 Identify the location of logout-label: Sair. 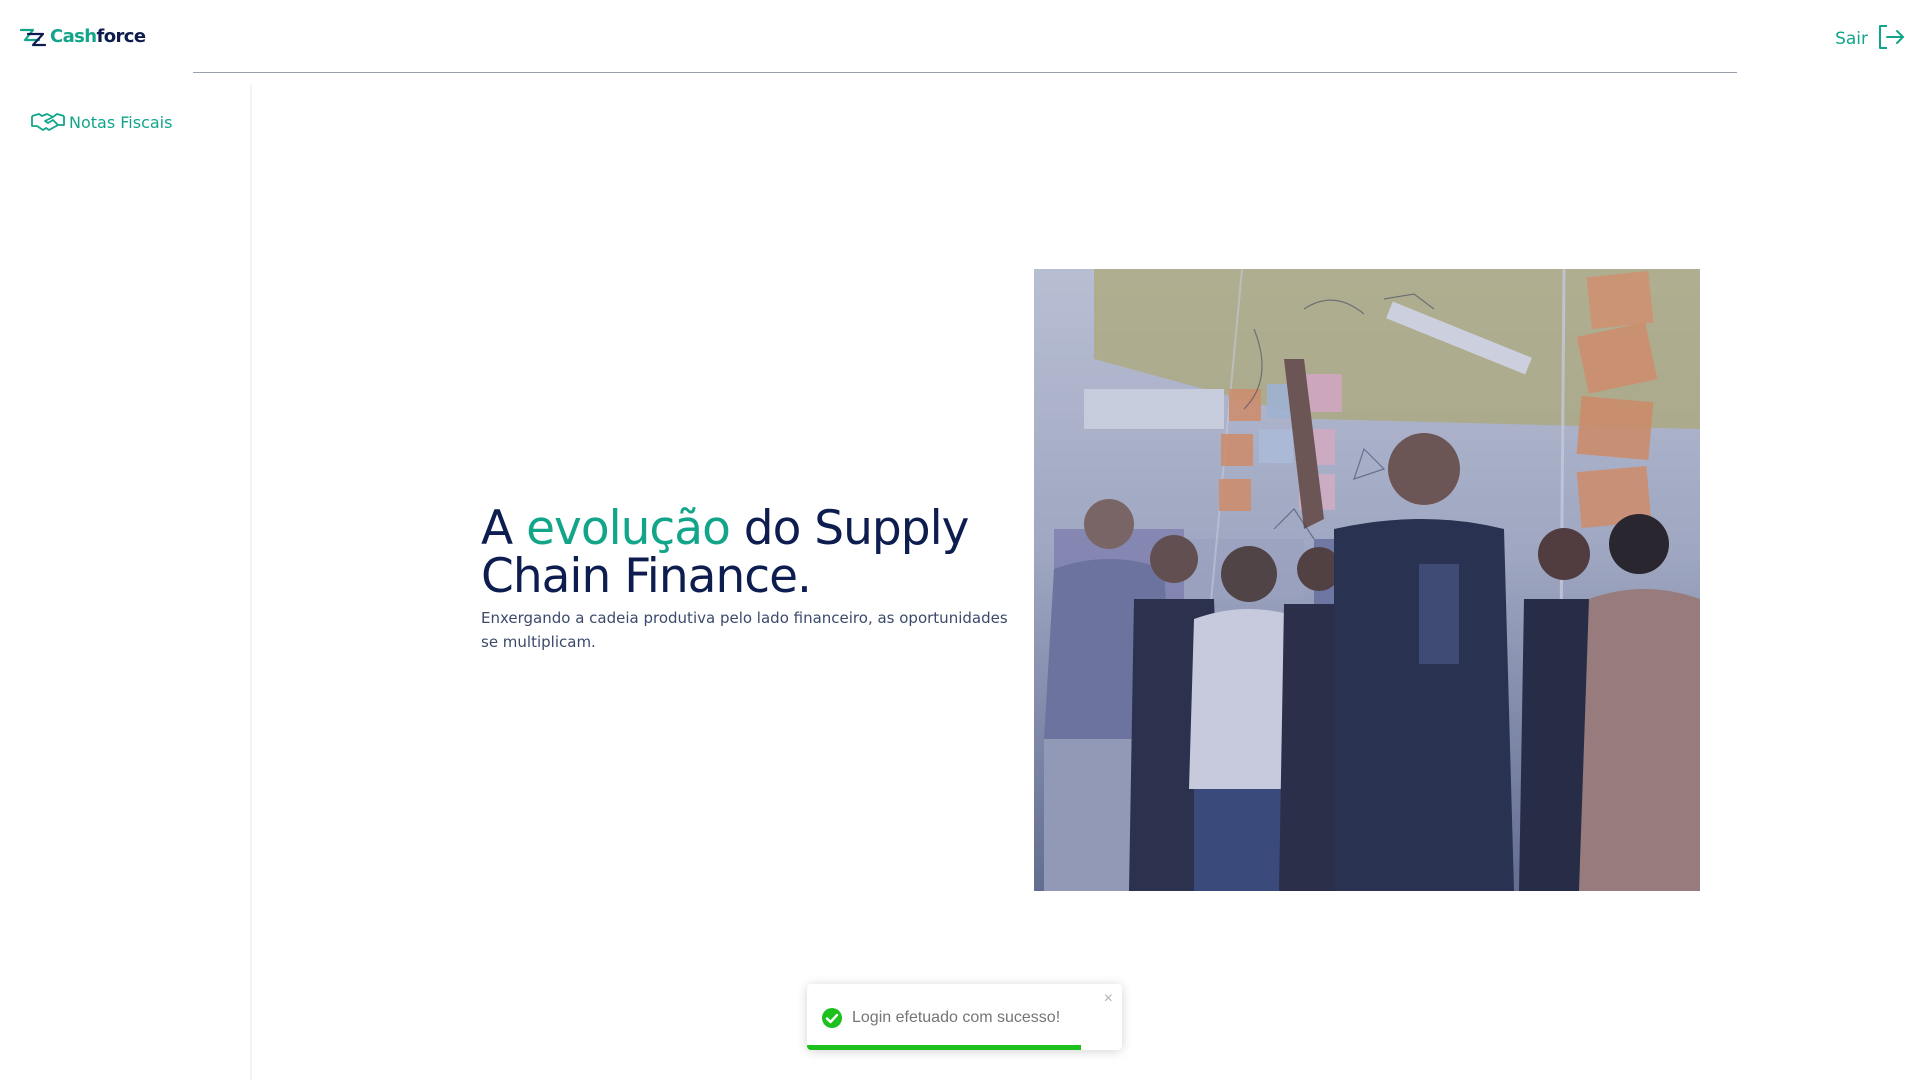
(1851, 39).